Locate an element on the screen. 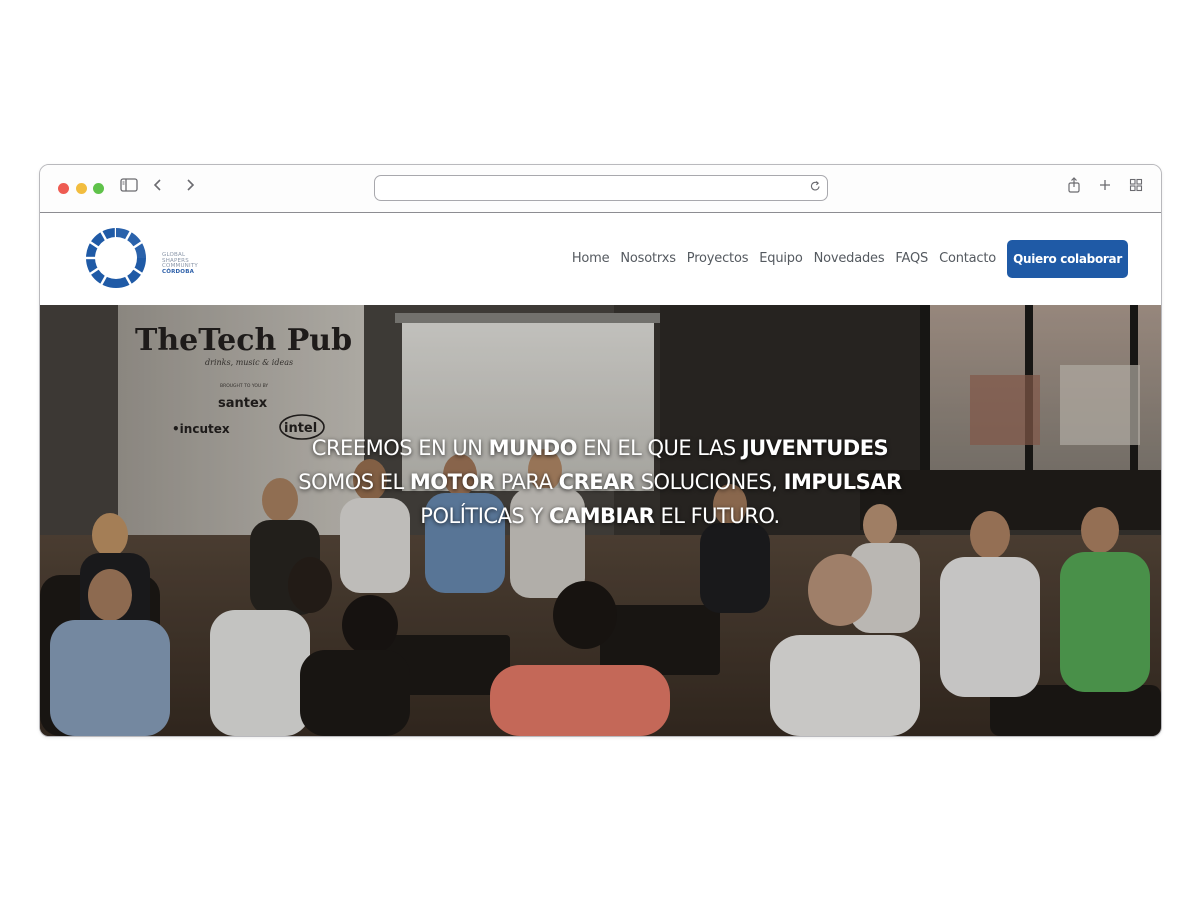  sidebar-icon is located at coordinates (129, 188).